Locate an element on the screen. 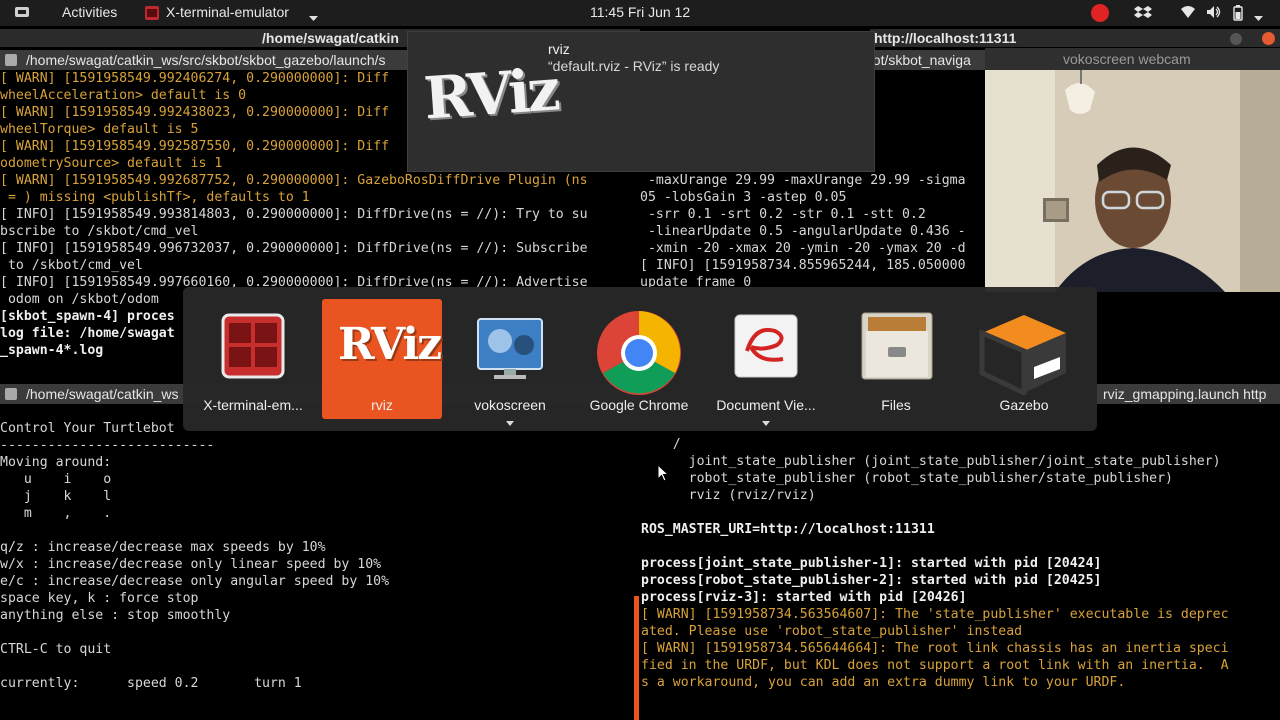  switcher-app-chrome: Google Chrome is located at coordinates (639, 359).